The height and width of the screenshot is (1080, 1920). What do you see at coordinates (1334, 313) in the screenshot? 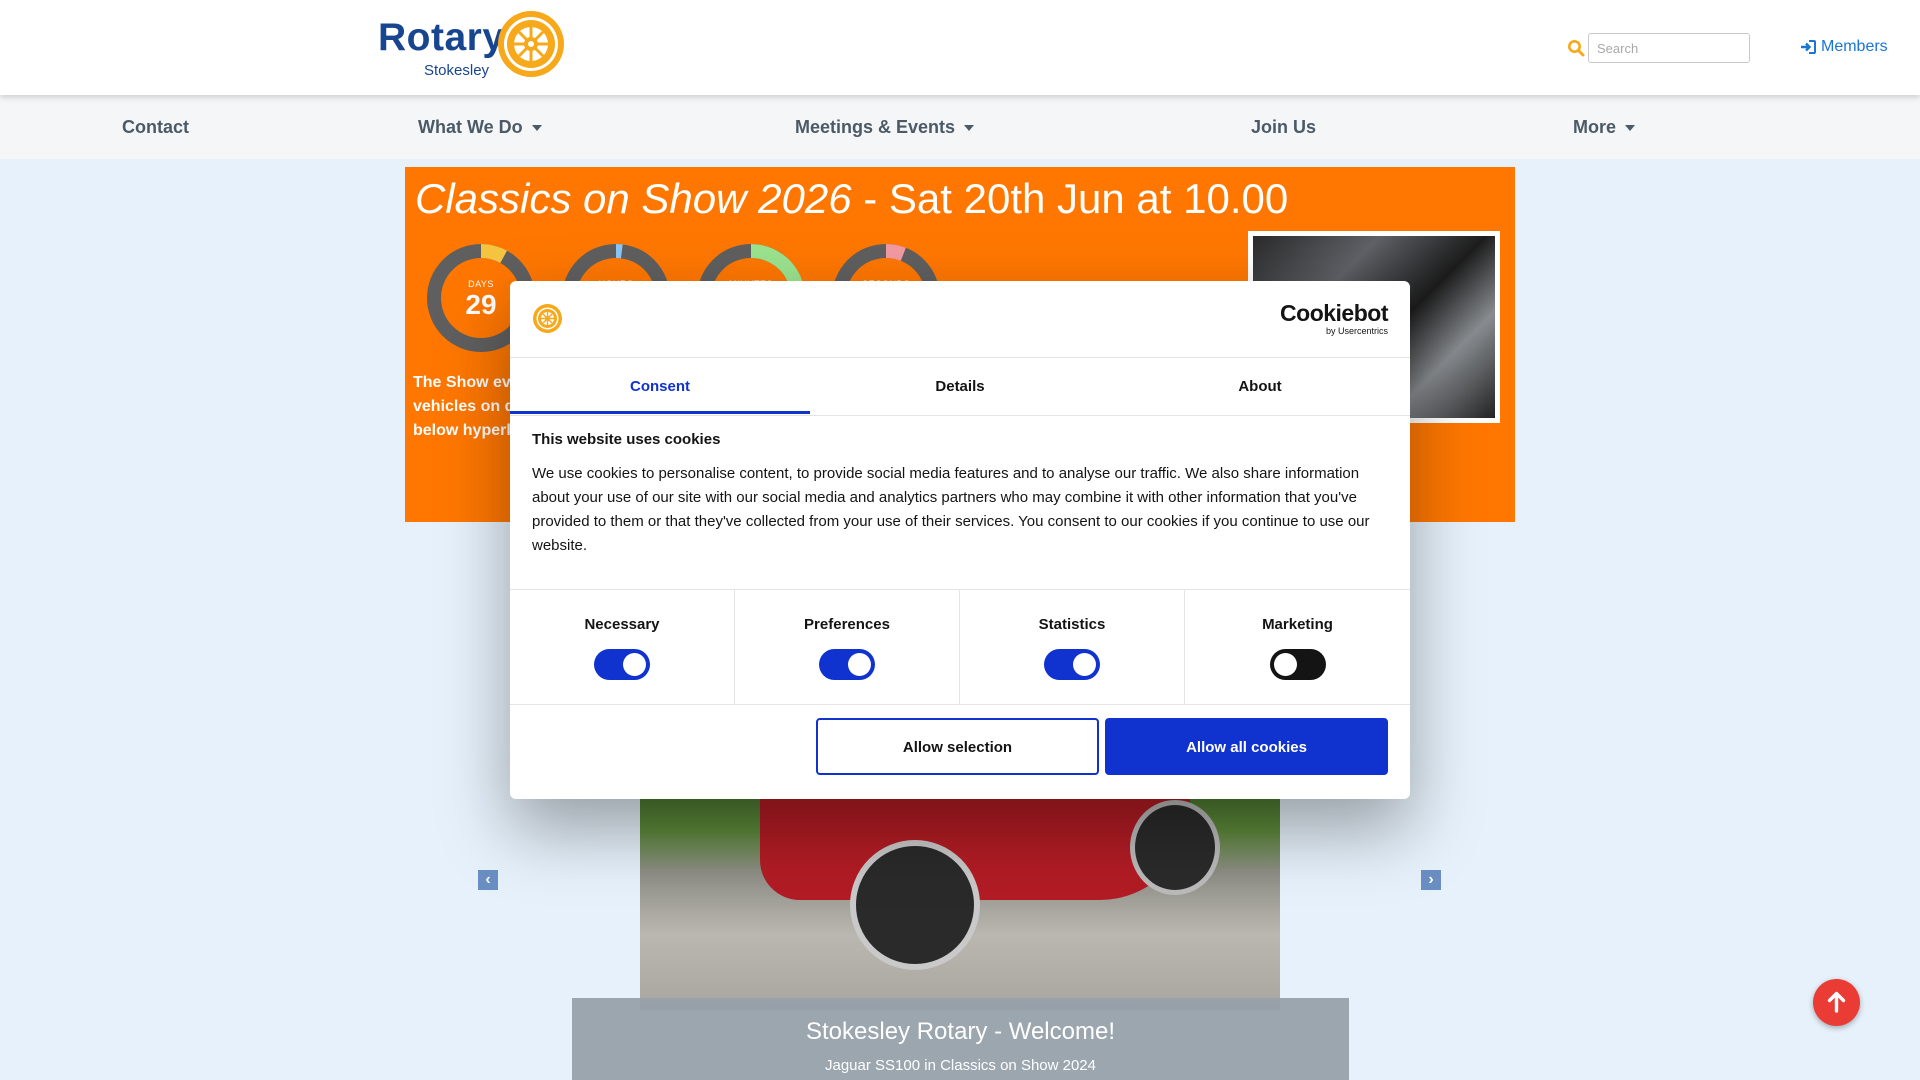
I see `cookiebot-wordmark: Cookiebot` at bounding box center [1334, 313].